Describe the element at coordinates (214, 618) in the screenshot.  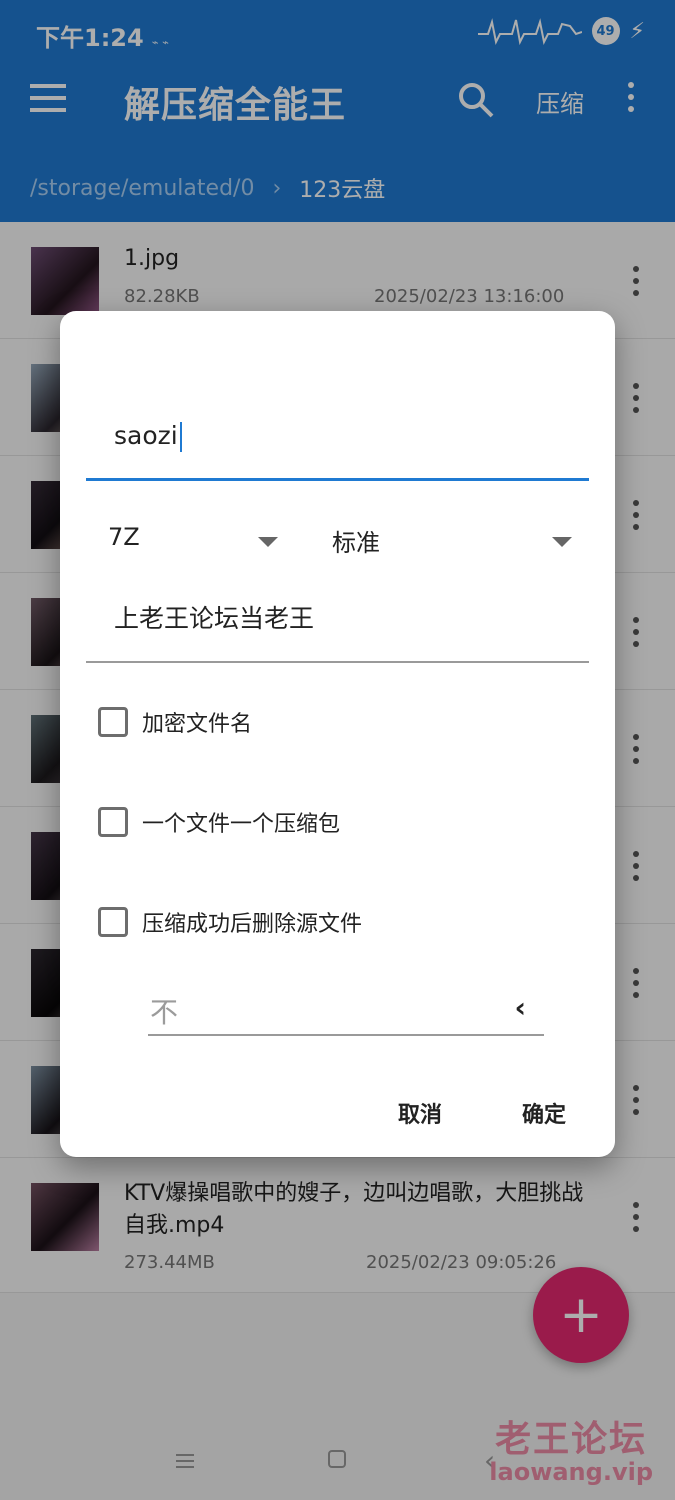
I see `password-text: 上老王论坛当老王` at that location.